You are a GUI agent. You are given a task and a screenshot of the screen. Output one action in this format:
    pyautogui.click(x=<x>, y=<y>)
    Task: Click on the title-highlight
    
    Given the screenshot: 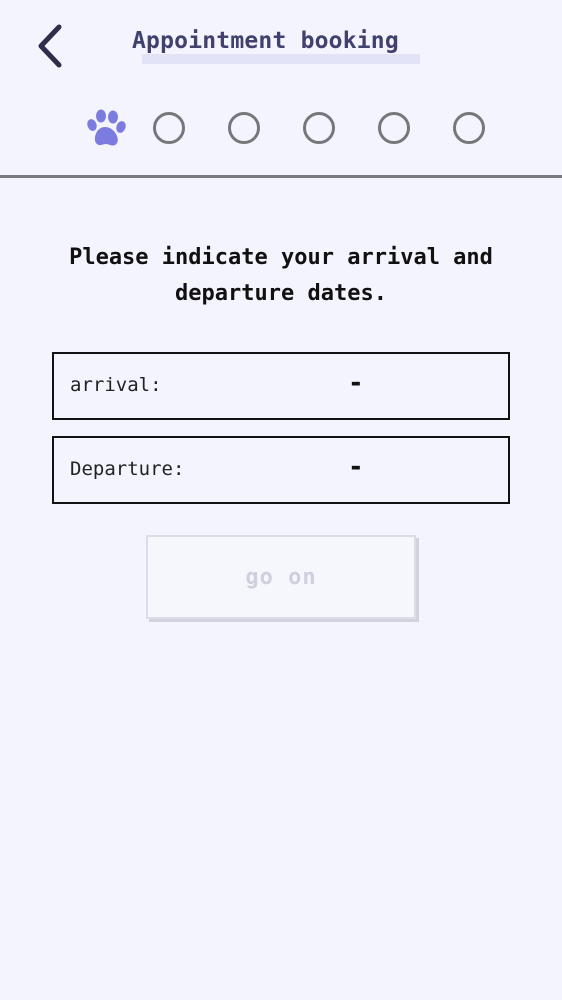 What is the action you would take?
    pyautogui.click(x=281, y=59)
    